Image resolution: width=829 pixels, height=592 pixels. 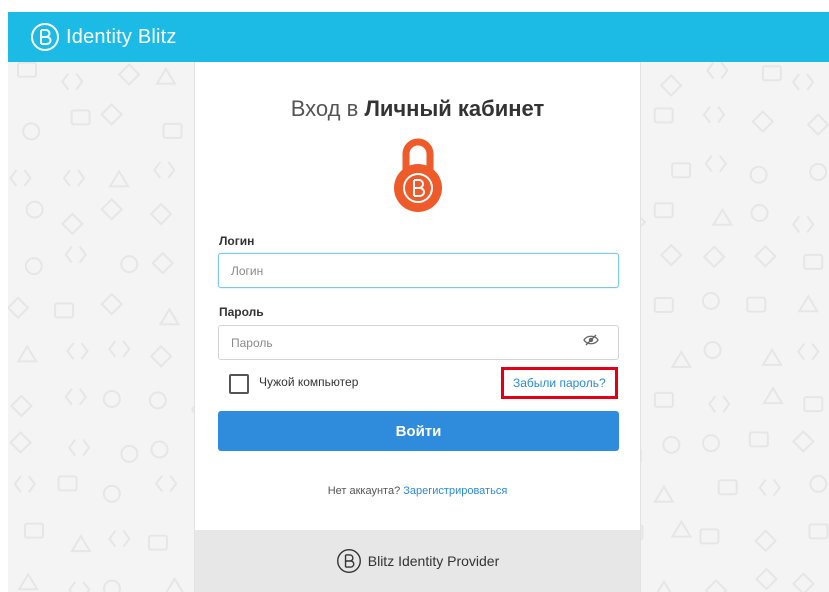 I want to click on brand: Identity Blitz, so click(x=103, y=37).